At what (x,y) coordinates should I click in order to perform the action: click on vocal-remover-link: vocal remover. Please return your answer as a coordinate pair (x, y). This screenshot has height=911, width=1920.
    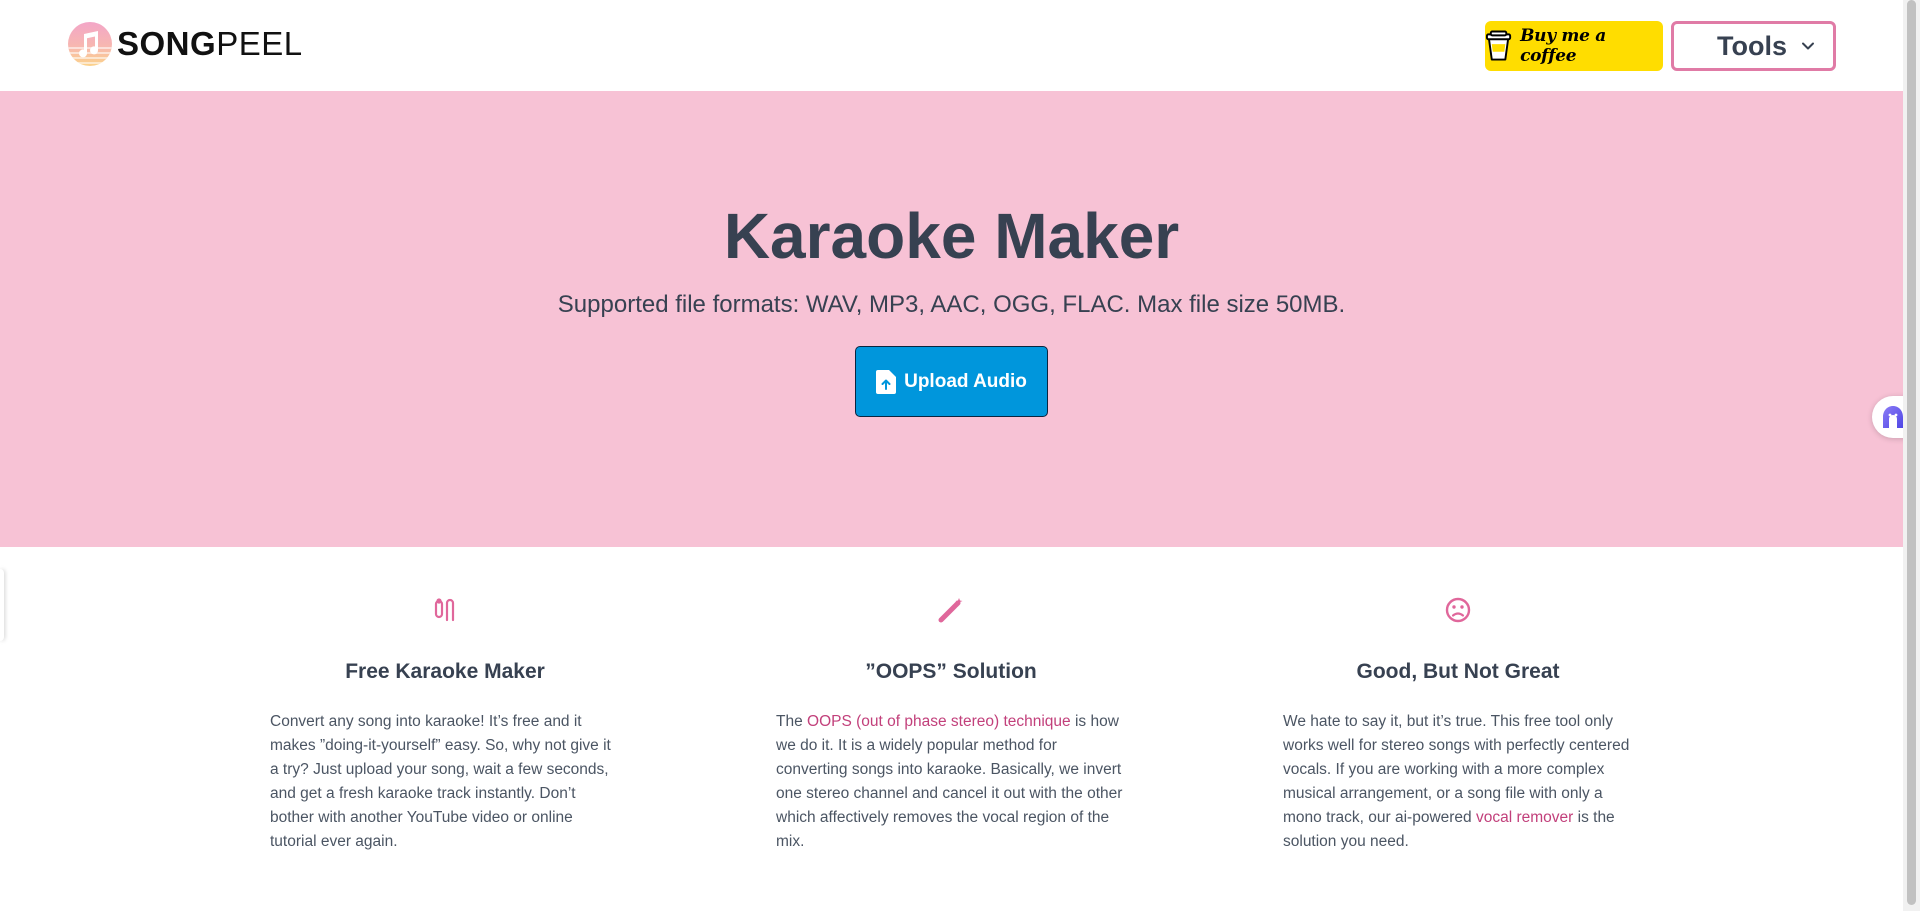
    Looking at the image, I should click on (1524, 817).